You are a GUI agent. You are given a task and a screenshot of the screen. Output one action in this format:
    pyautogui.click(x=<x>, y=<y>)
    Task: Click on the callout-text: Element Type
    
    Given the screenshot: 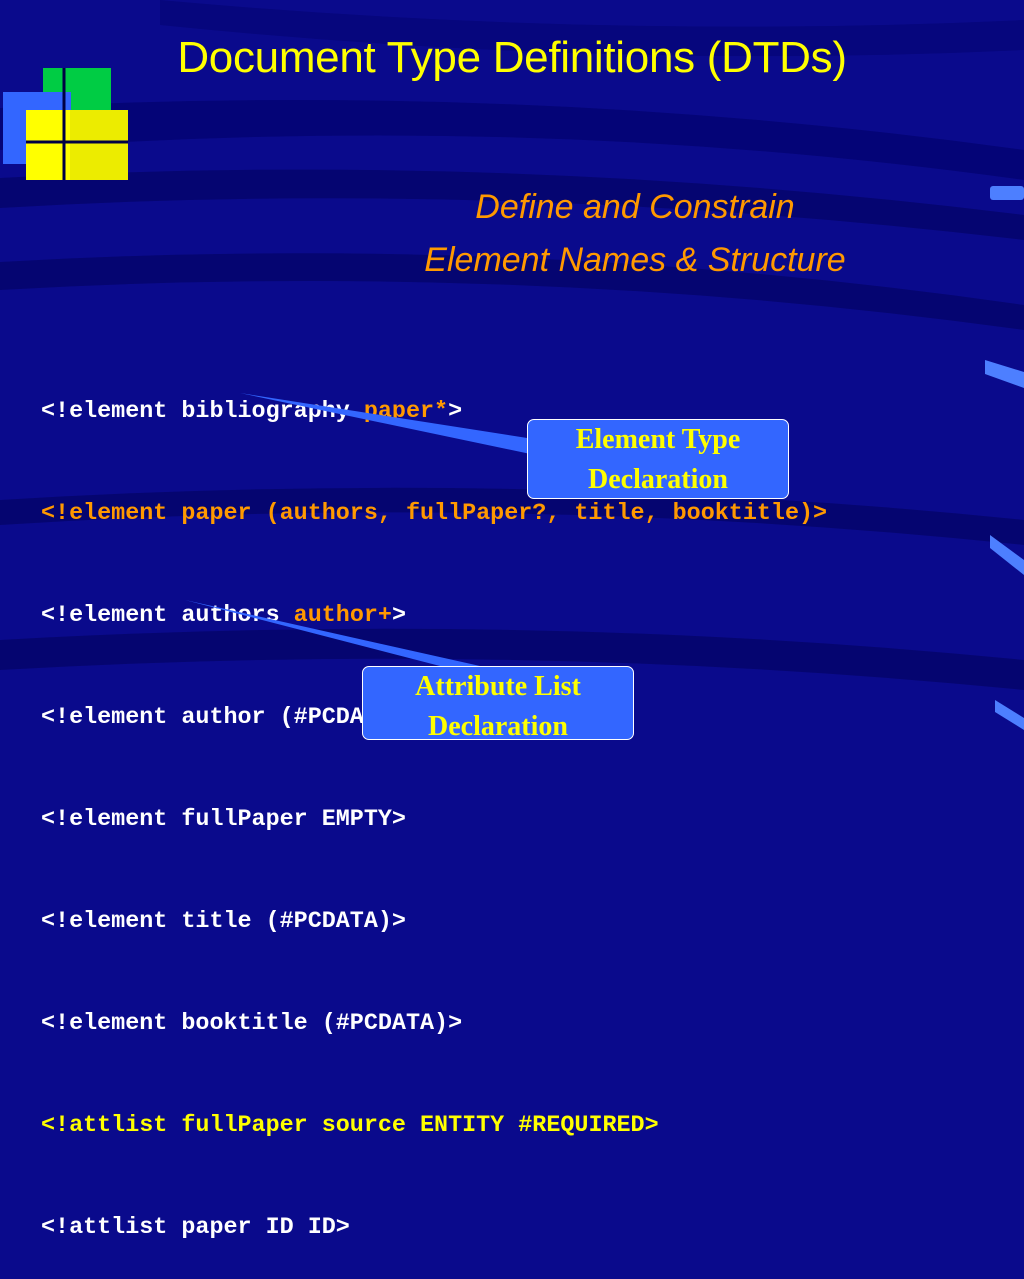 What is the action you would take?
    pyautogui.click(x=658, y=439)
    